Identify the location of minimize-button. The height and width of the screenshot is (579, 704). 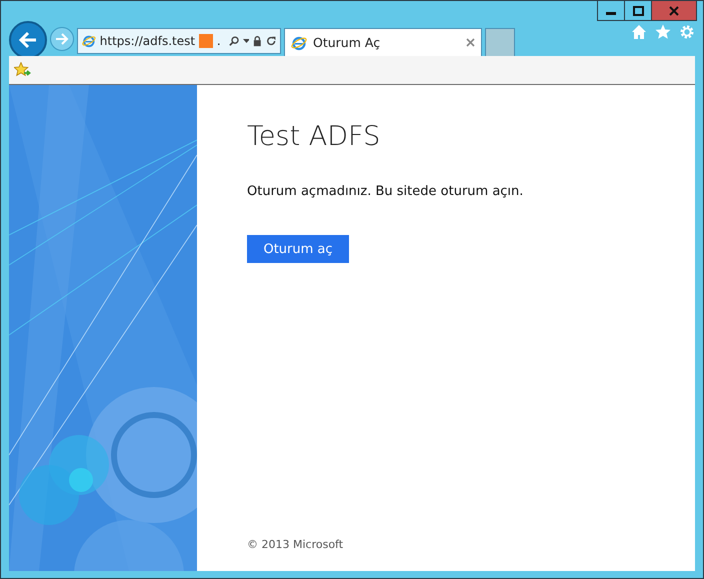
(611, 11).